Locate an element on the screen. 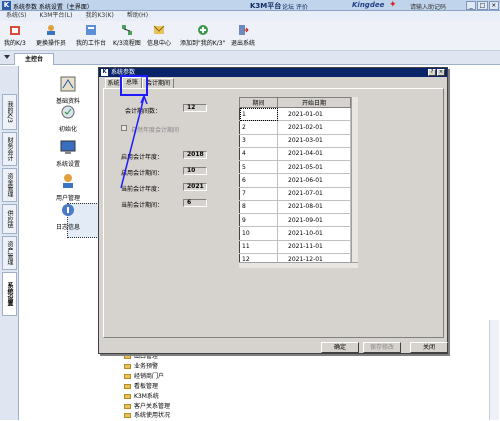 The height and width of the screenshot is (421, 500). table-row: 3 2021-03-01 is located at coordinates (295, 141).